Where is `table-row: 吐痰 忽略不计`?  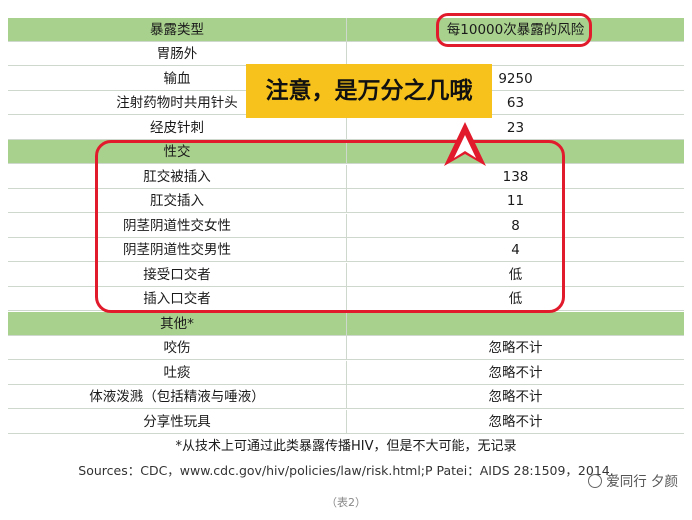 table-row: 吐痰 忽略不计 is located at coordinates (346, 372).